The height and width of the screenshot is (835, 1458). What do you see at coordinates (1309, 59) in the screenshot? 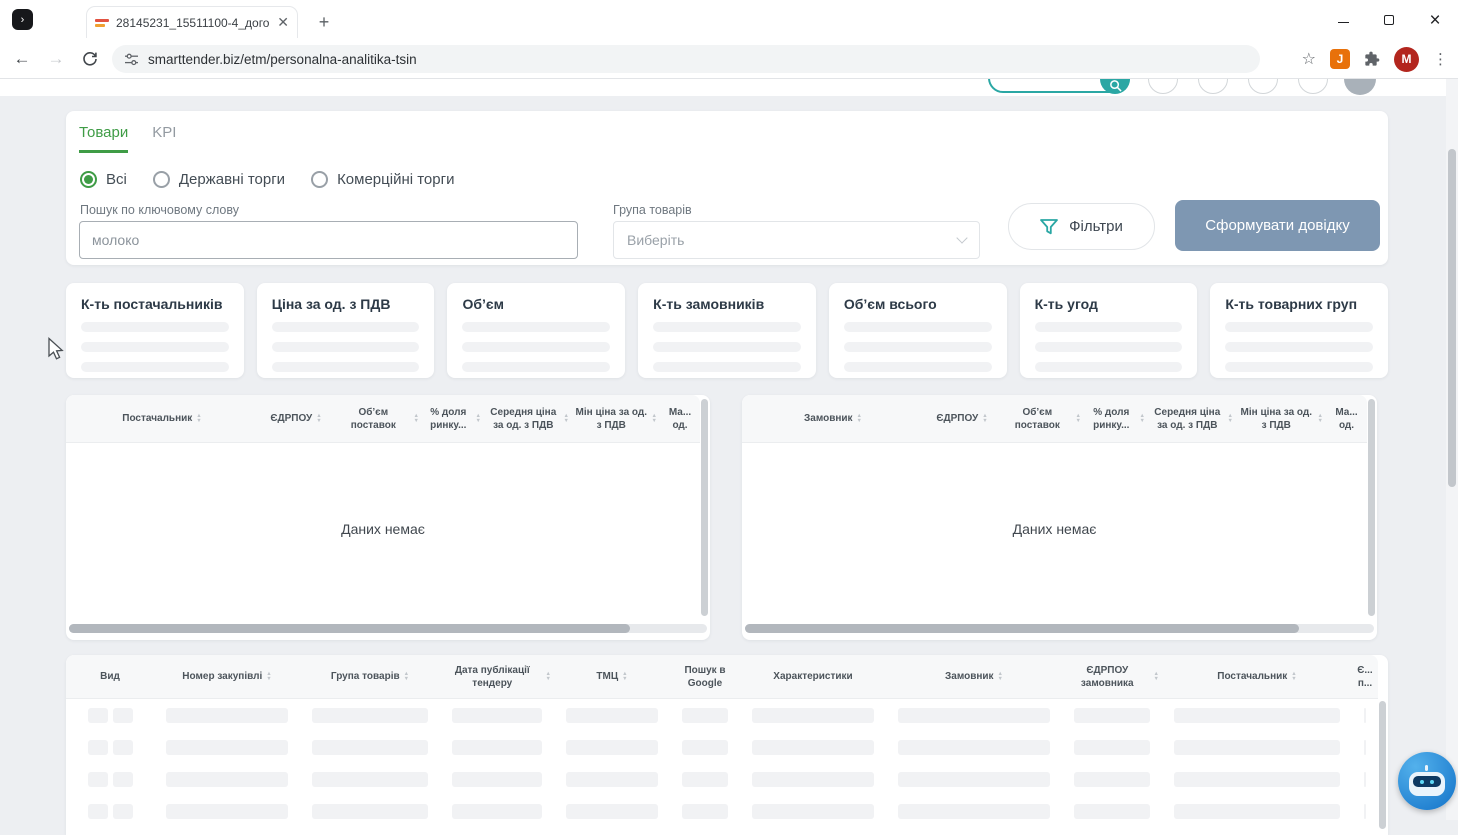
I see `bookmark-star-icon: ☆` at bounding box center [1309, 59].